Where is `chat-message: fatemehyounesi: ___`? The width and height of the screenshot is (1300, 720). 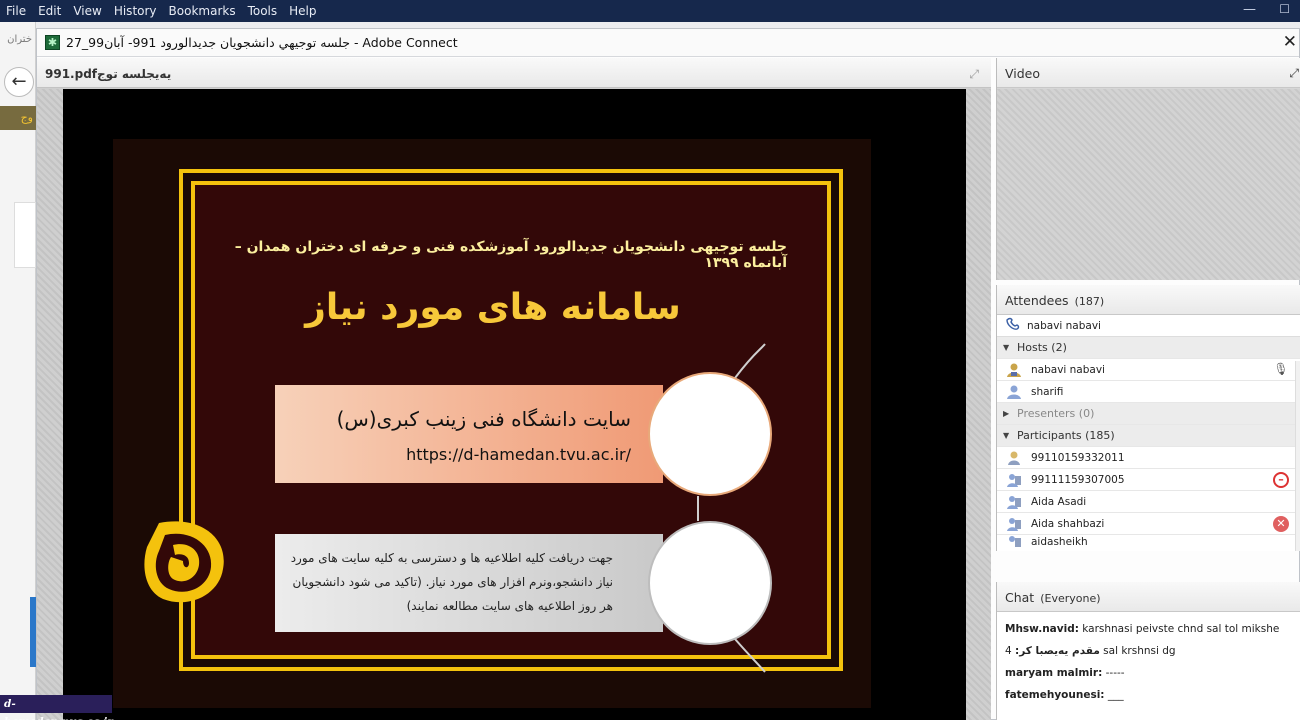 chat-message: fatemehyounesi: ___ is located at coordinates (1149, 697).